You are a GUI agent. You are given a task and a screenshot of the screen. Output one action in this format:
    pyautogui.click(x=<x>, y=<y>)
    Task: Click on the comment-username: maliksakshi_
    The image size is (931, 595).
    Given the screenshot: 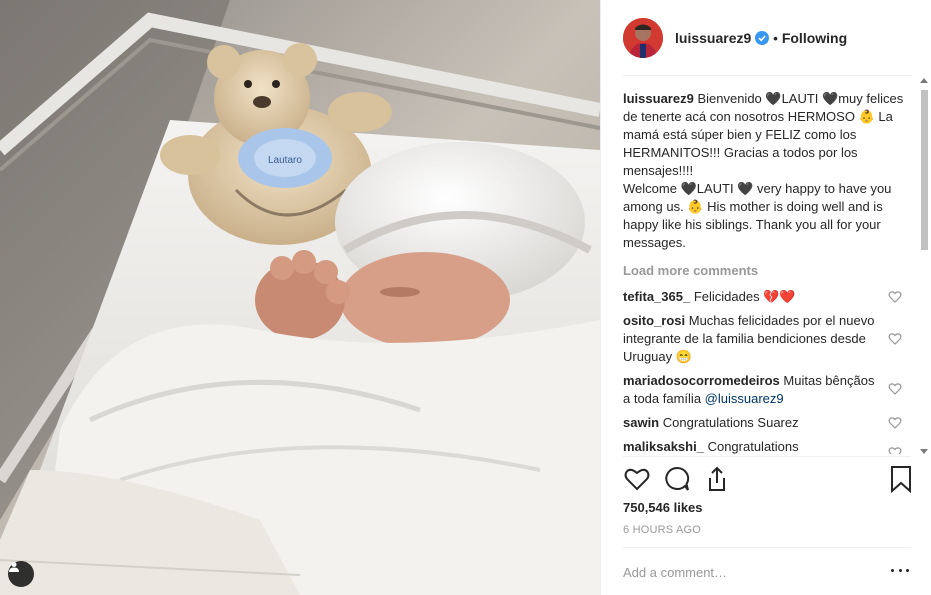 What is the action you would take?
    pyautogui.click(x=663, y=446)
    